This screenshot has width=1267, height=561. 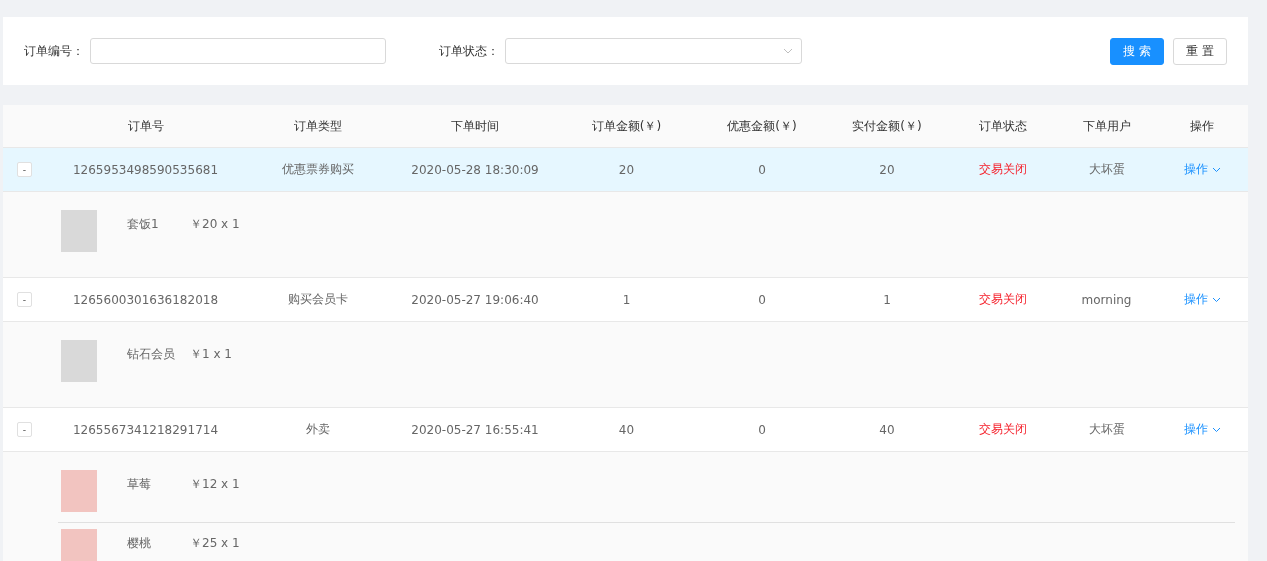 I want to click on table-cell-text: 2020-05-27 19:06:40, so click(x=475, y=299).